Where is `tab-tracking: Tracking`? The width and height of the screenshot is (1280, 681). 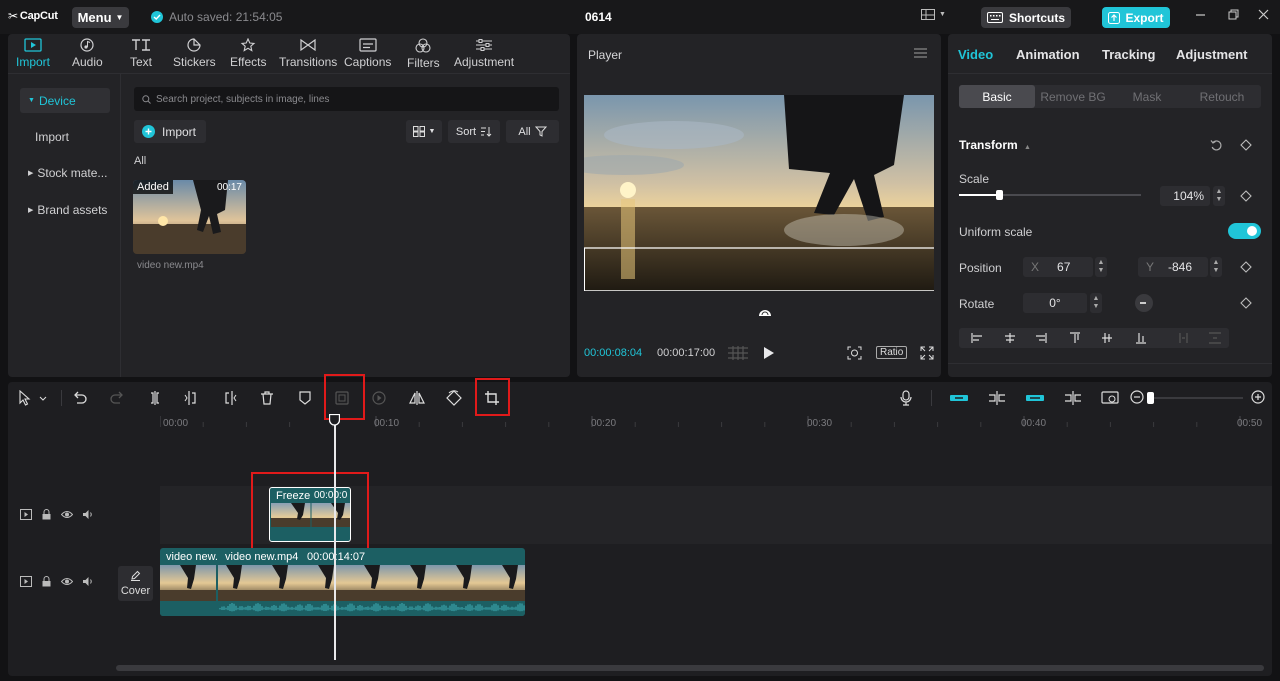 tab-tracking: Tracking is located at coordinates (1128, 54).